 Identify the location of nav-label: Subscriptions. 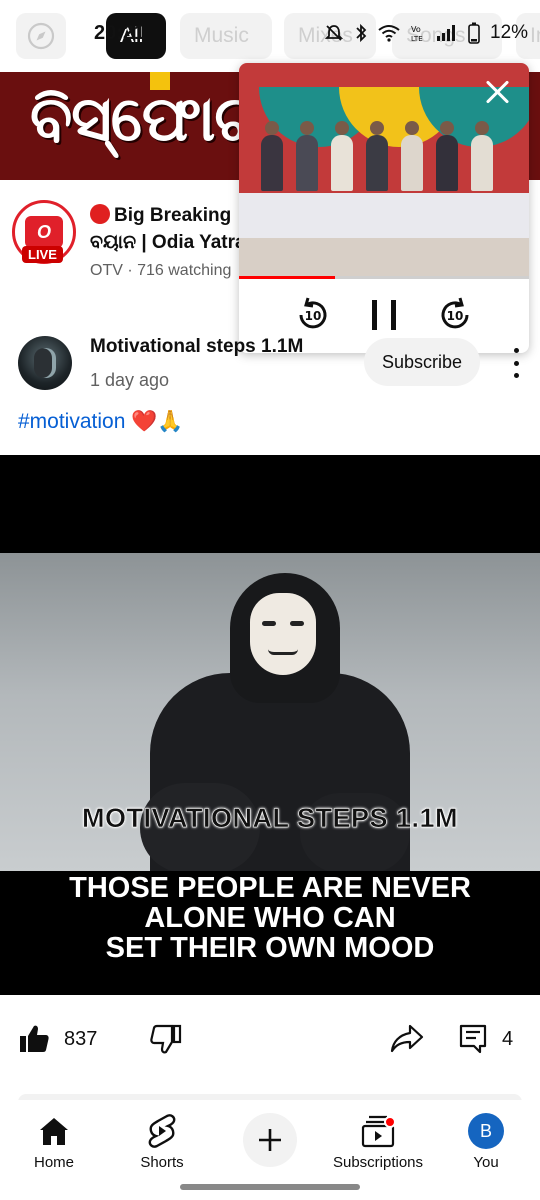
(378, 1162).